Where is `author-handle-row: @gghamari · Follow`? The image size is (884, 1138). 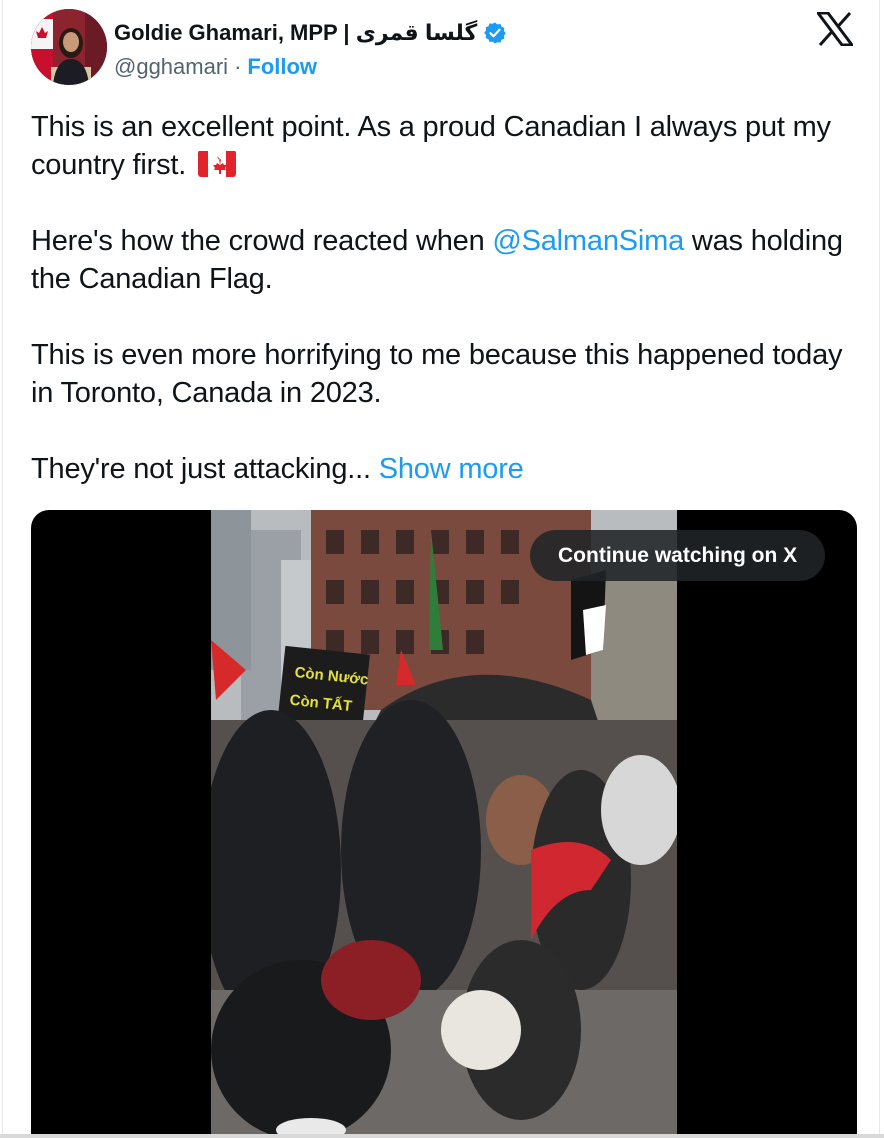 author-handle-row: @gghamari · Follow is located at coordinates (215, 67).